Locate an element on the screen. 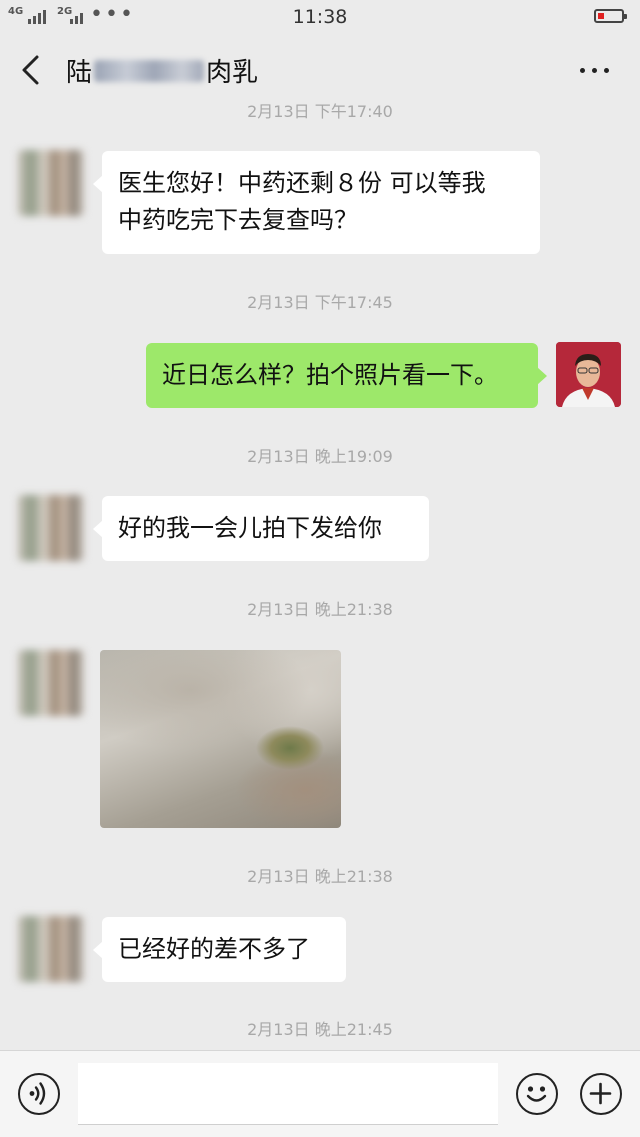 This screenshot has width=640, height=1137. message-text-line: 中药吃完下去复查吗？ is located at coordinates (238, 220).